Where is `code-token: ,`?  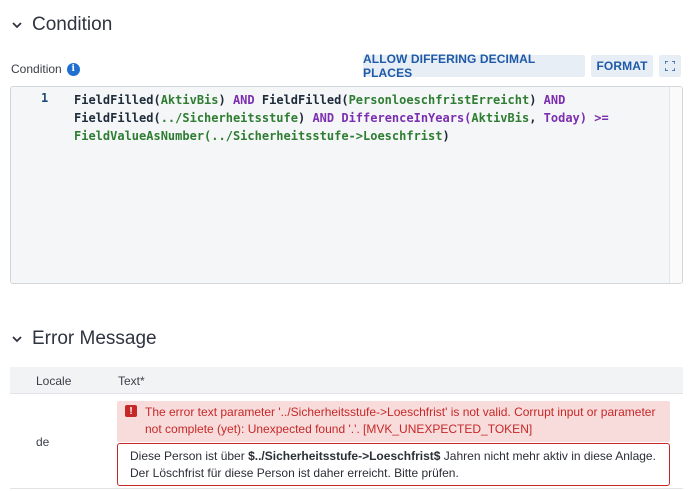
code-token: , is located at coordinates (536, 118).